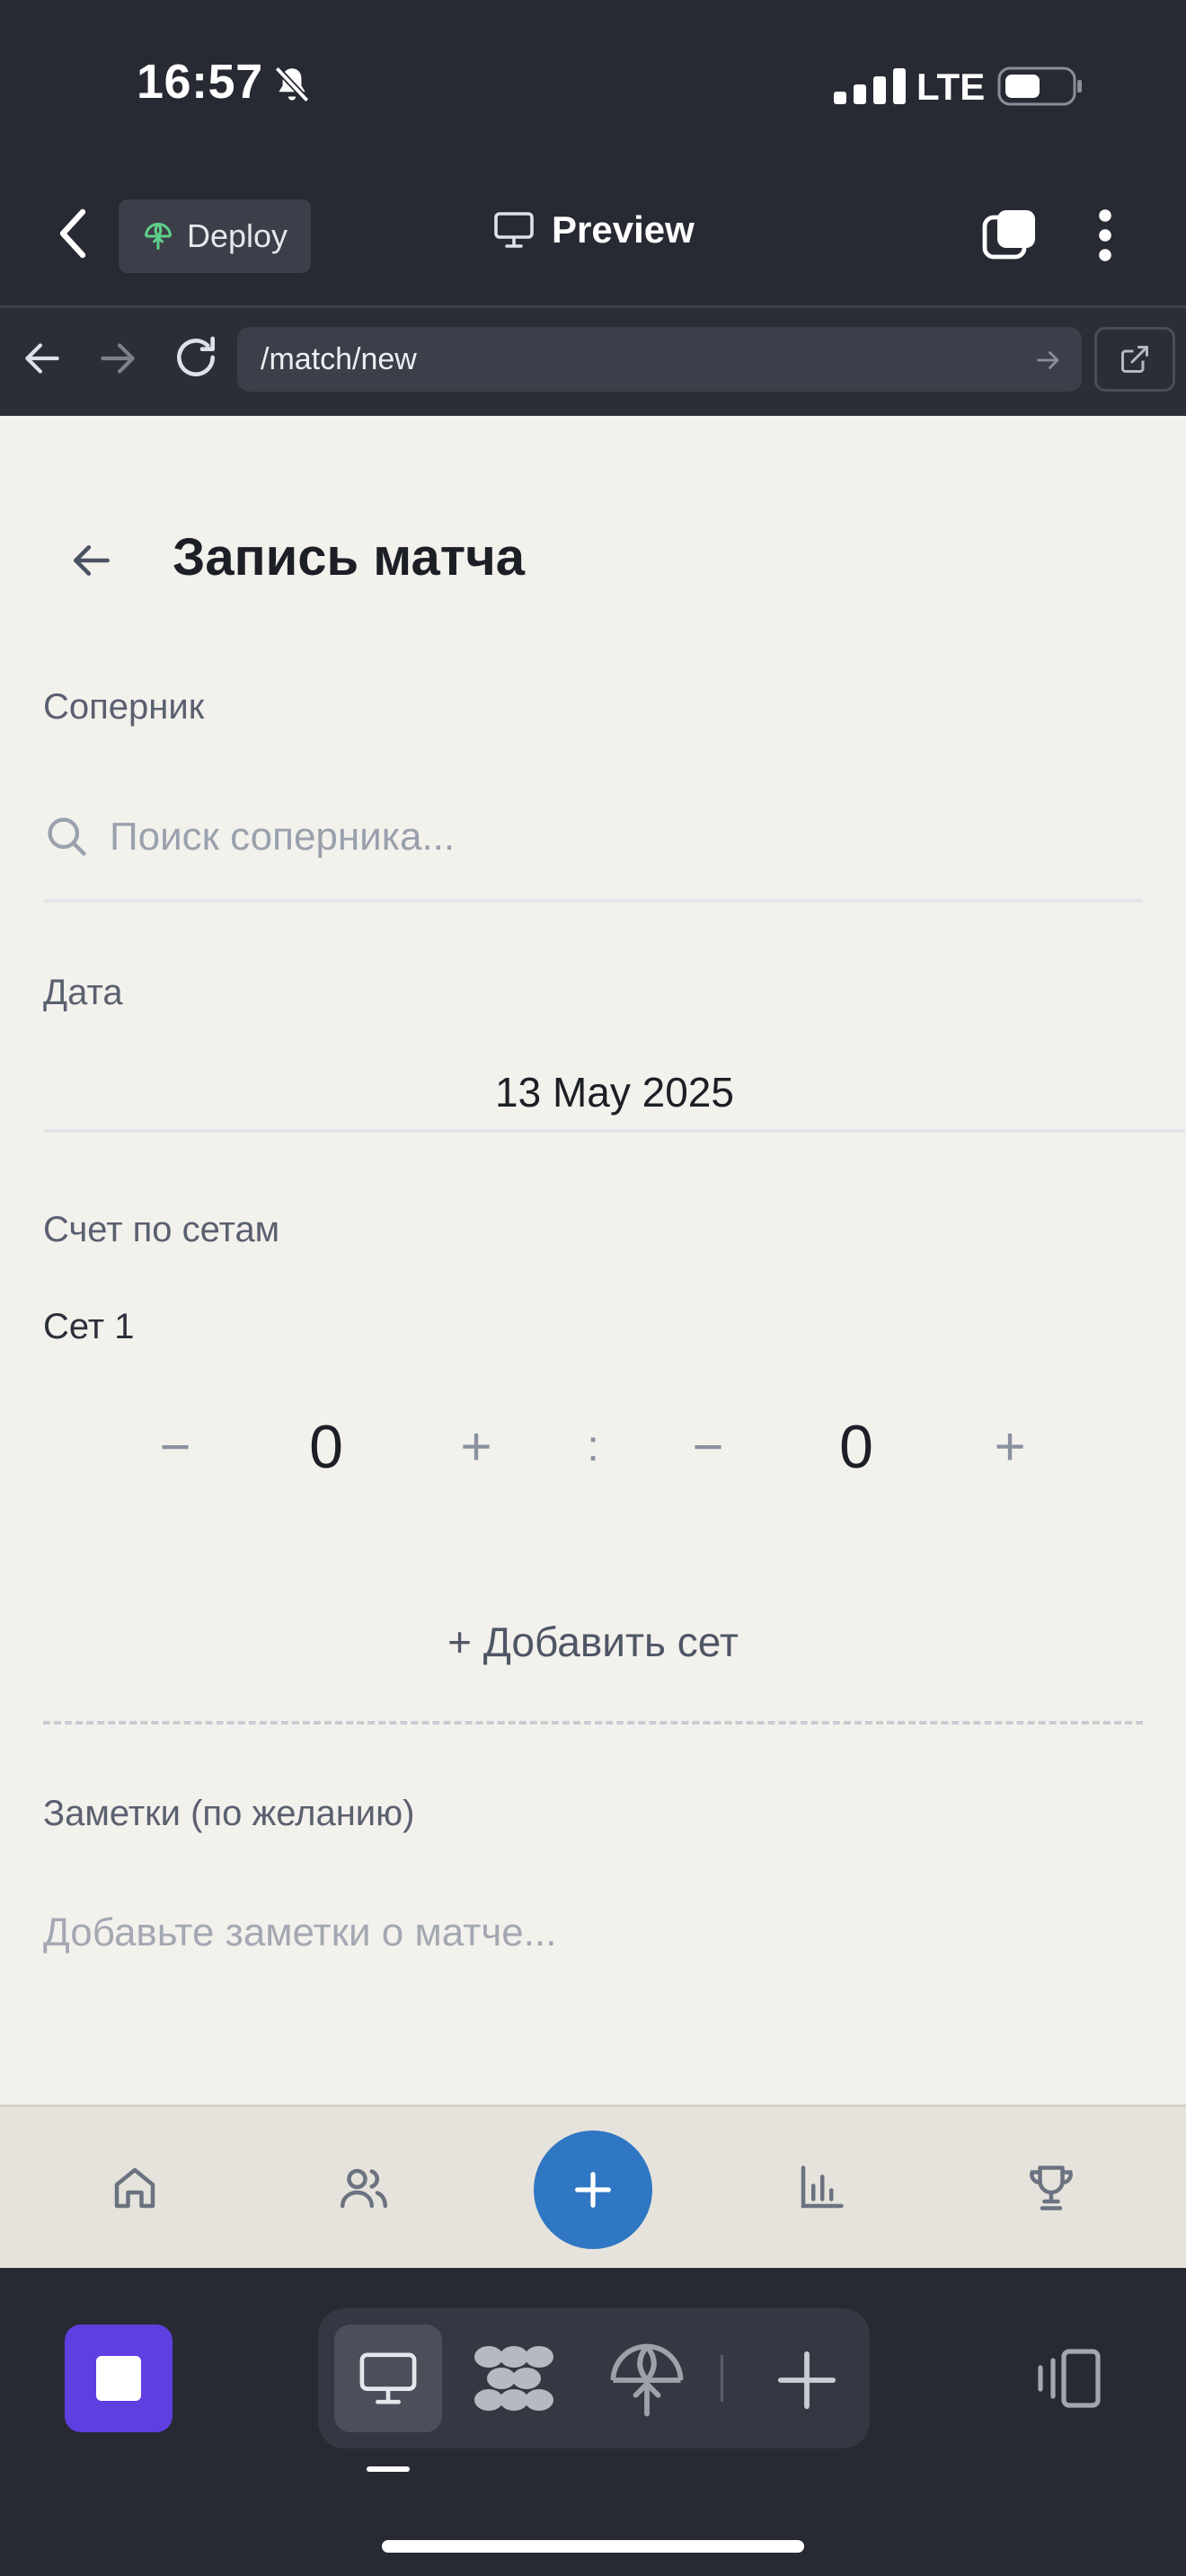 This screenshot has width=1186, height=2576. What do you see at coordinates (388, 2469) in the screenshot?
I see `active-tool-indicator` at bounding box center [388, 2469].